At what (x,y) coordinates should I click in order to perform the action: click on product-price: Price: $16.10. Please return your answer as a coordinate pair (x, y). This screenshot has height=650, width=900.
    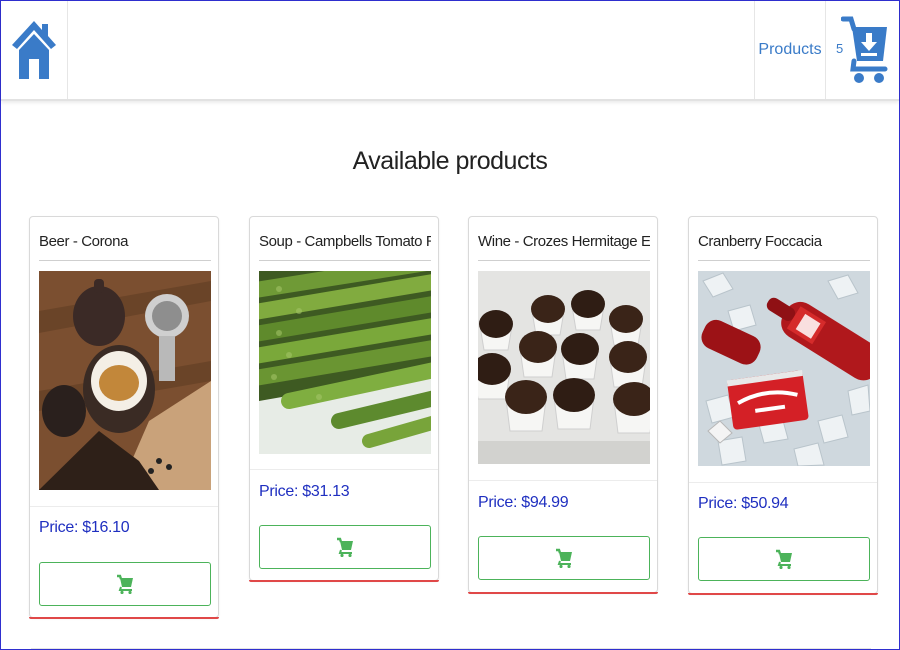
    Looking at the image, I should click on (84, 527).